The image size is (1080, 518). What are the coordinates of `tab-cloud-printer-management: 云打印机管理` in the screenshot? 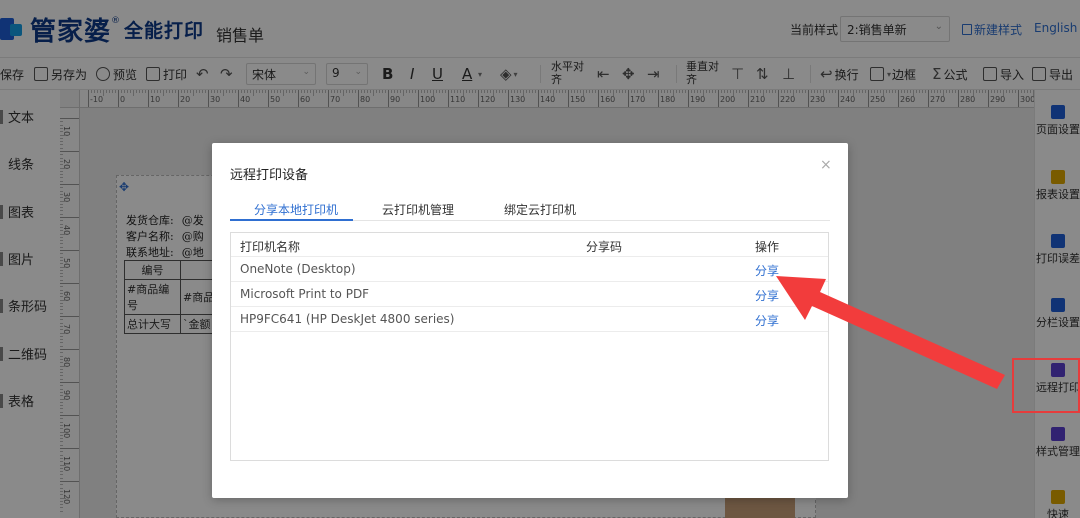 It's located at (418, 209).